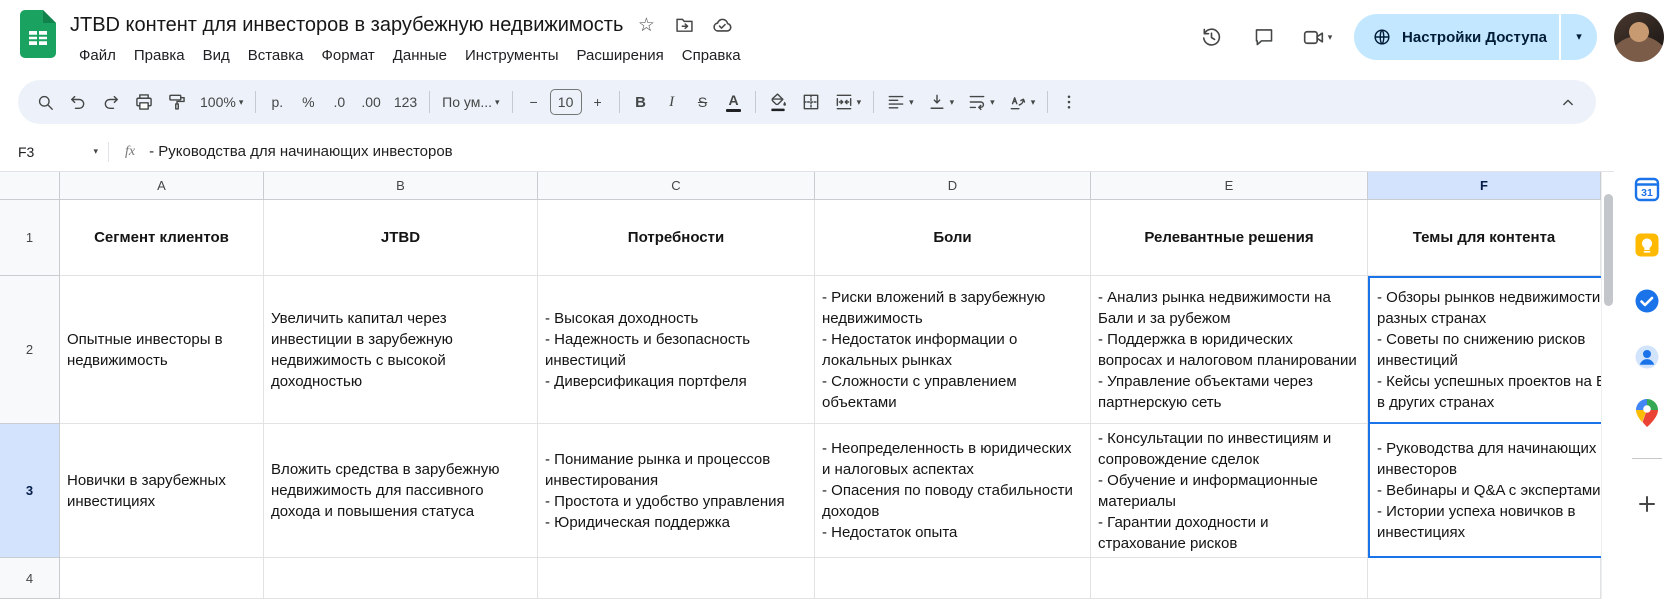  Describe the element at coordinates (981, 102) in the screenshot. I see `text-wrap-button: ▾` at that location.